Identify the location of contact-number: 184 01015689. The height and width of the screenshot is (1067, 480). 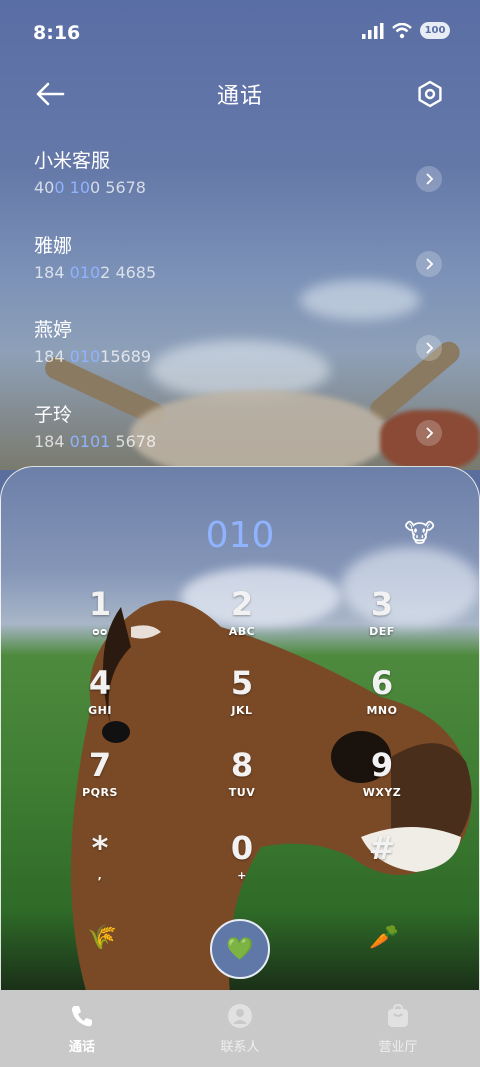
(93, 356).